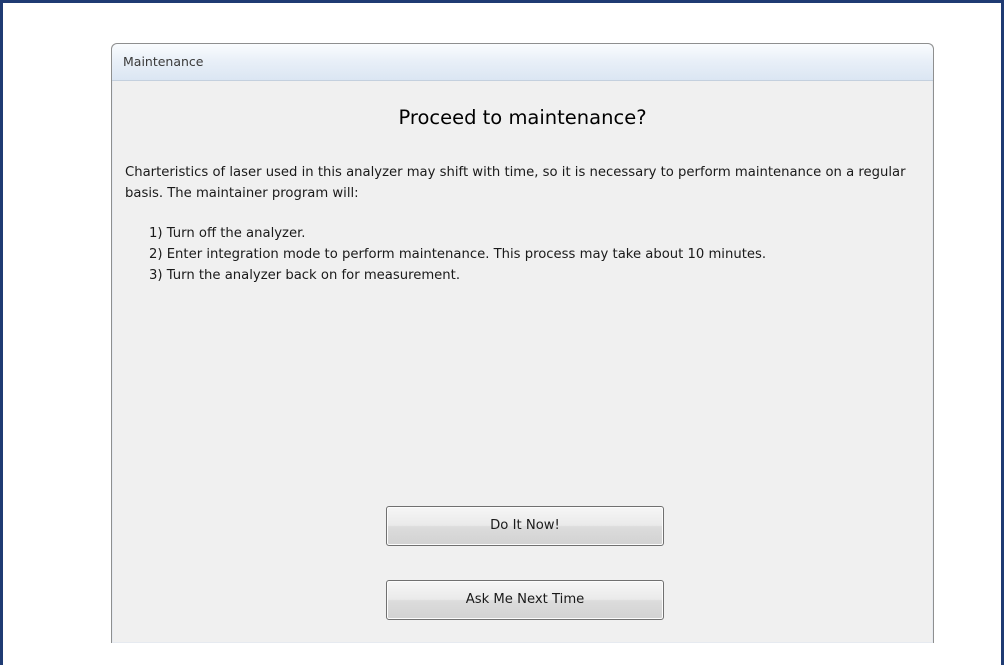  What do you see at coordinates (227, 233) in the screenshot?
I see `step-item: 1) Turn off the analyzer.` at bounding box center [227, 233].